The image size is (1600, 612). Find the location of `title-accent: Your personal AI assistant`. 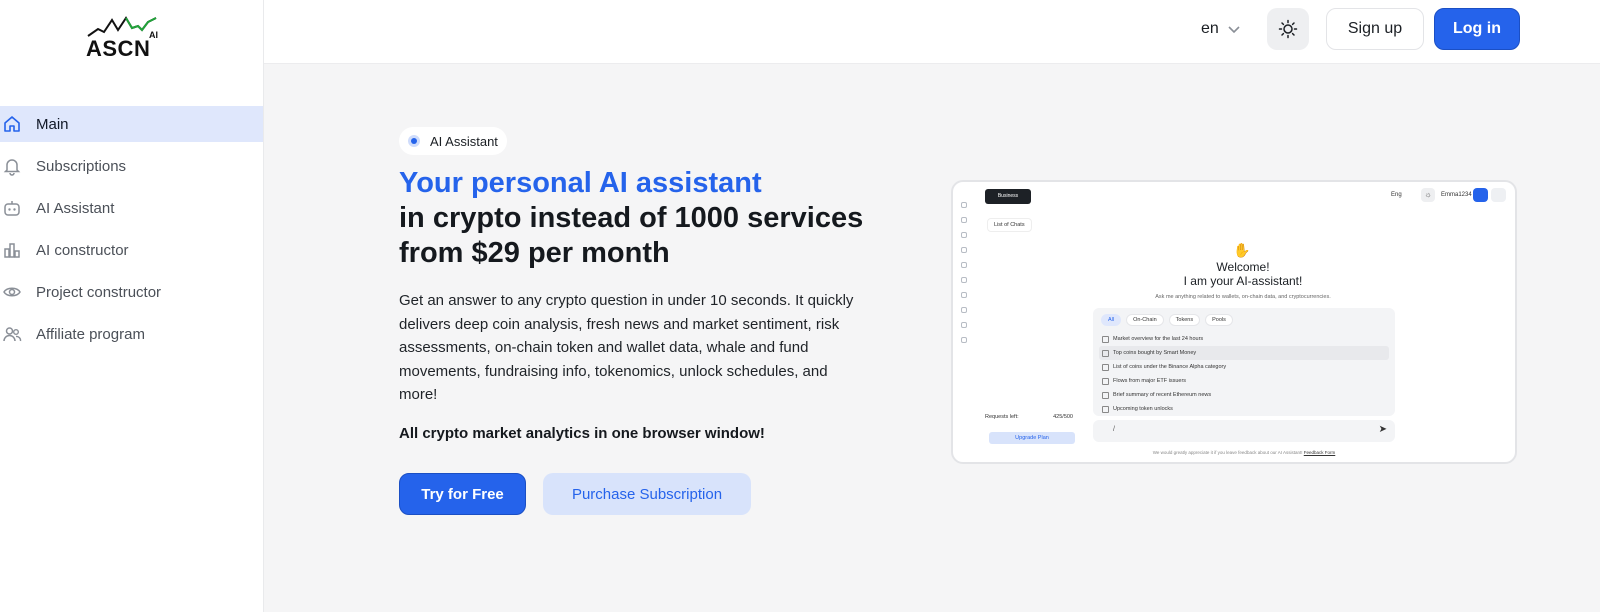

title-accent: Your personal AI assistant is located at coordinates (580, 183).